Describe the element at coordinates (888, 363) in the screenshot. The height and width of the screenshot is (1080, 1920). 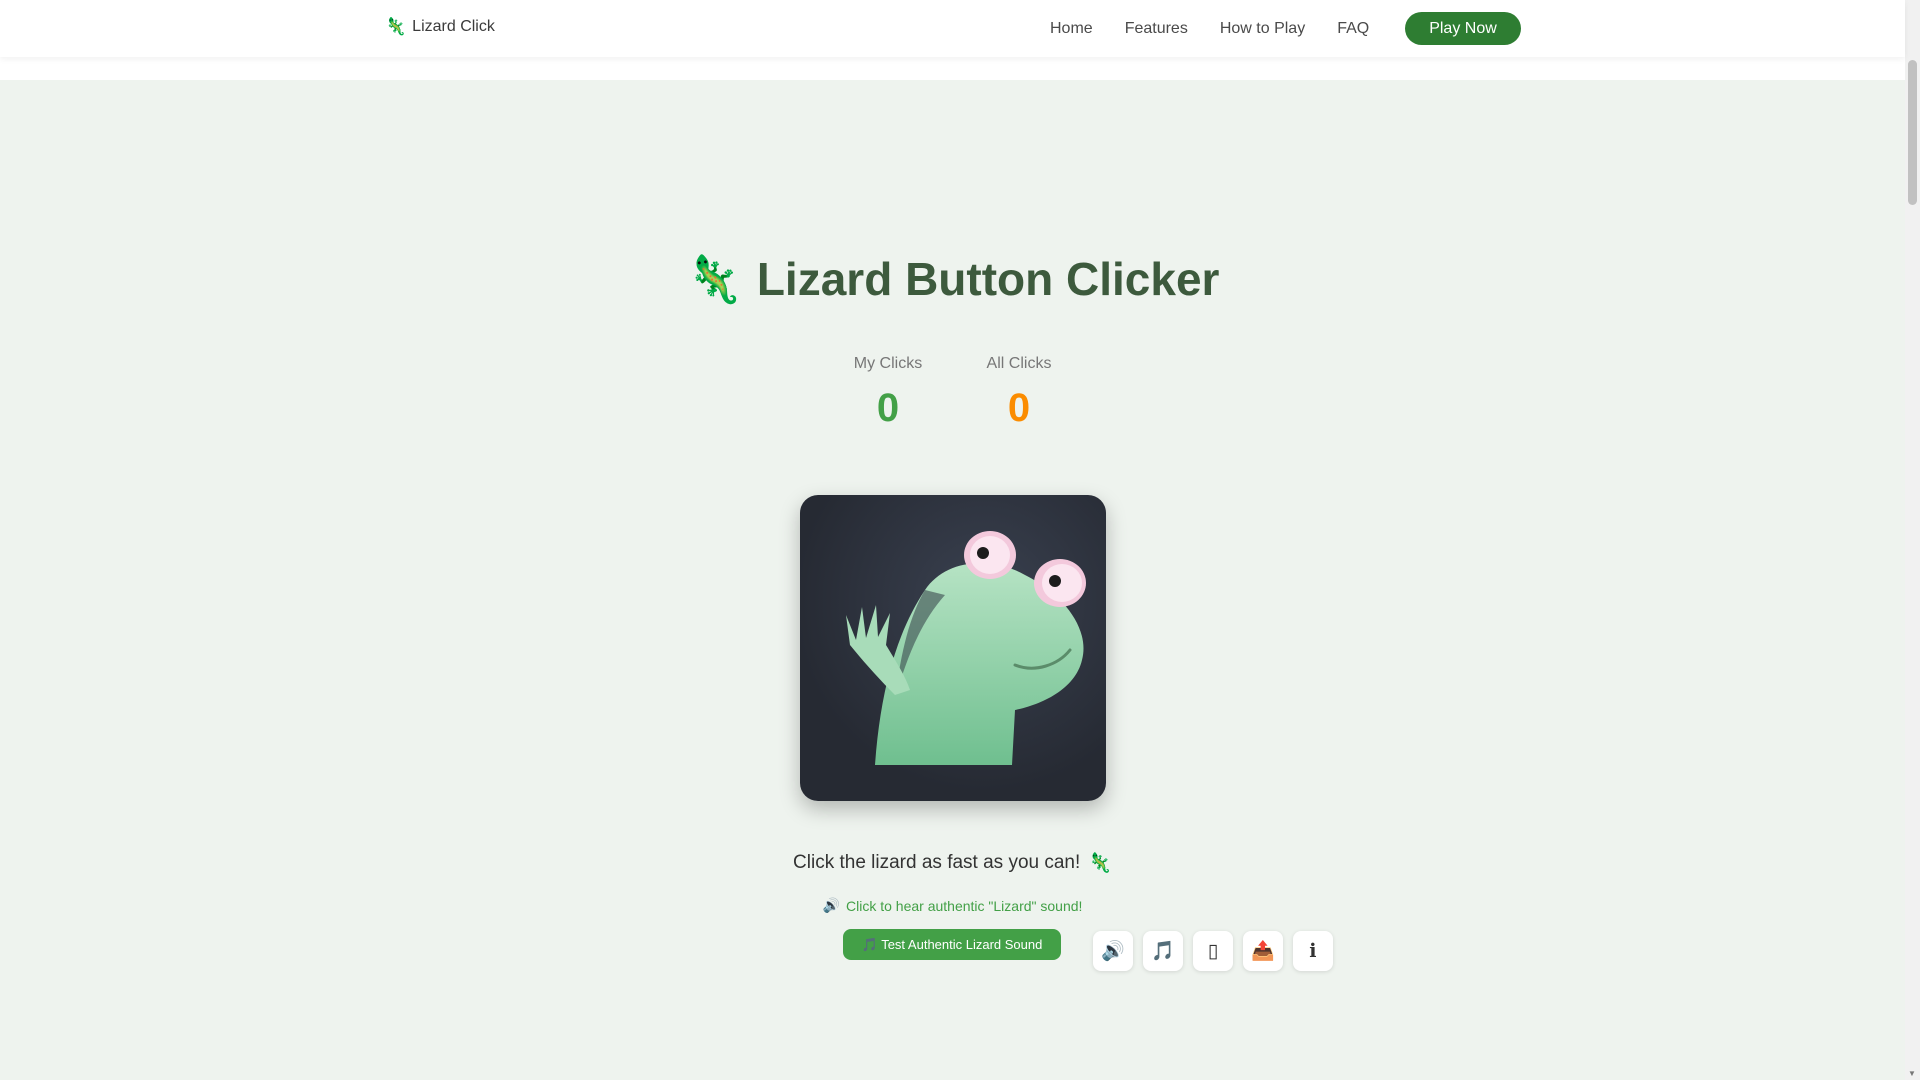
I see `my-clicks-label: My Clicks` at that location.